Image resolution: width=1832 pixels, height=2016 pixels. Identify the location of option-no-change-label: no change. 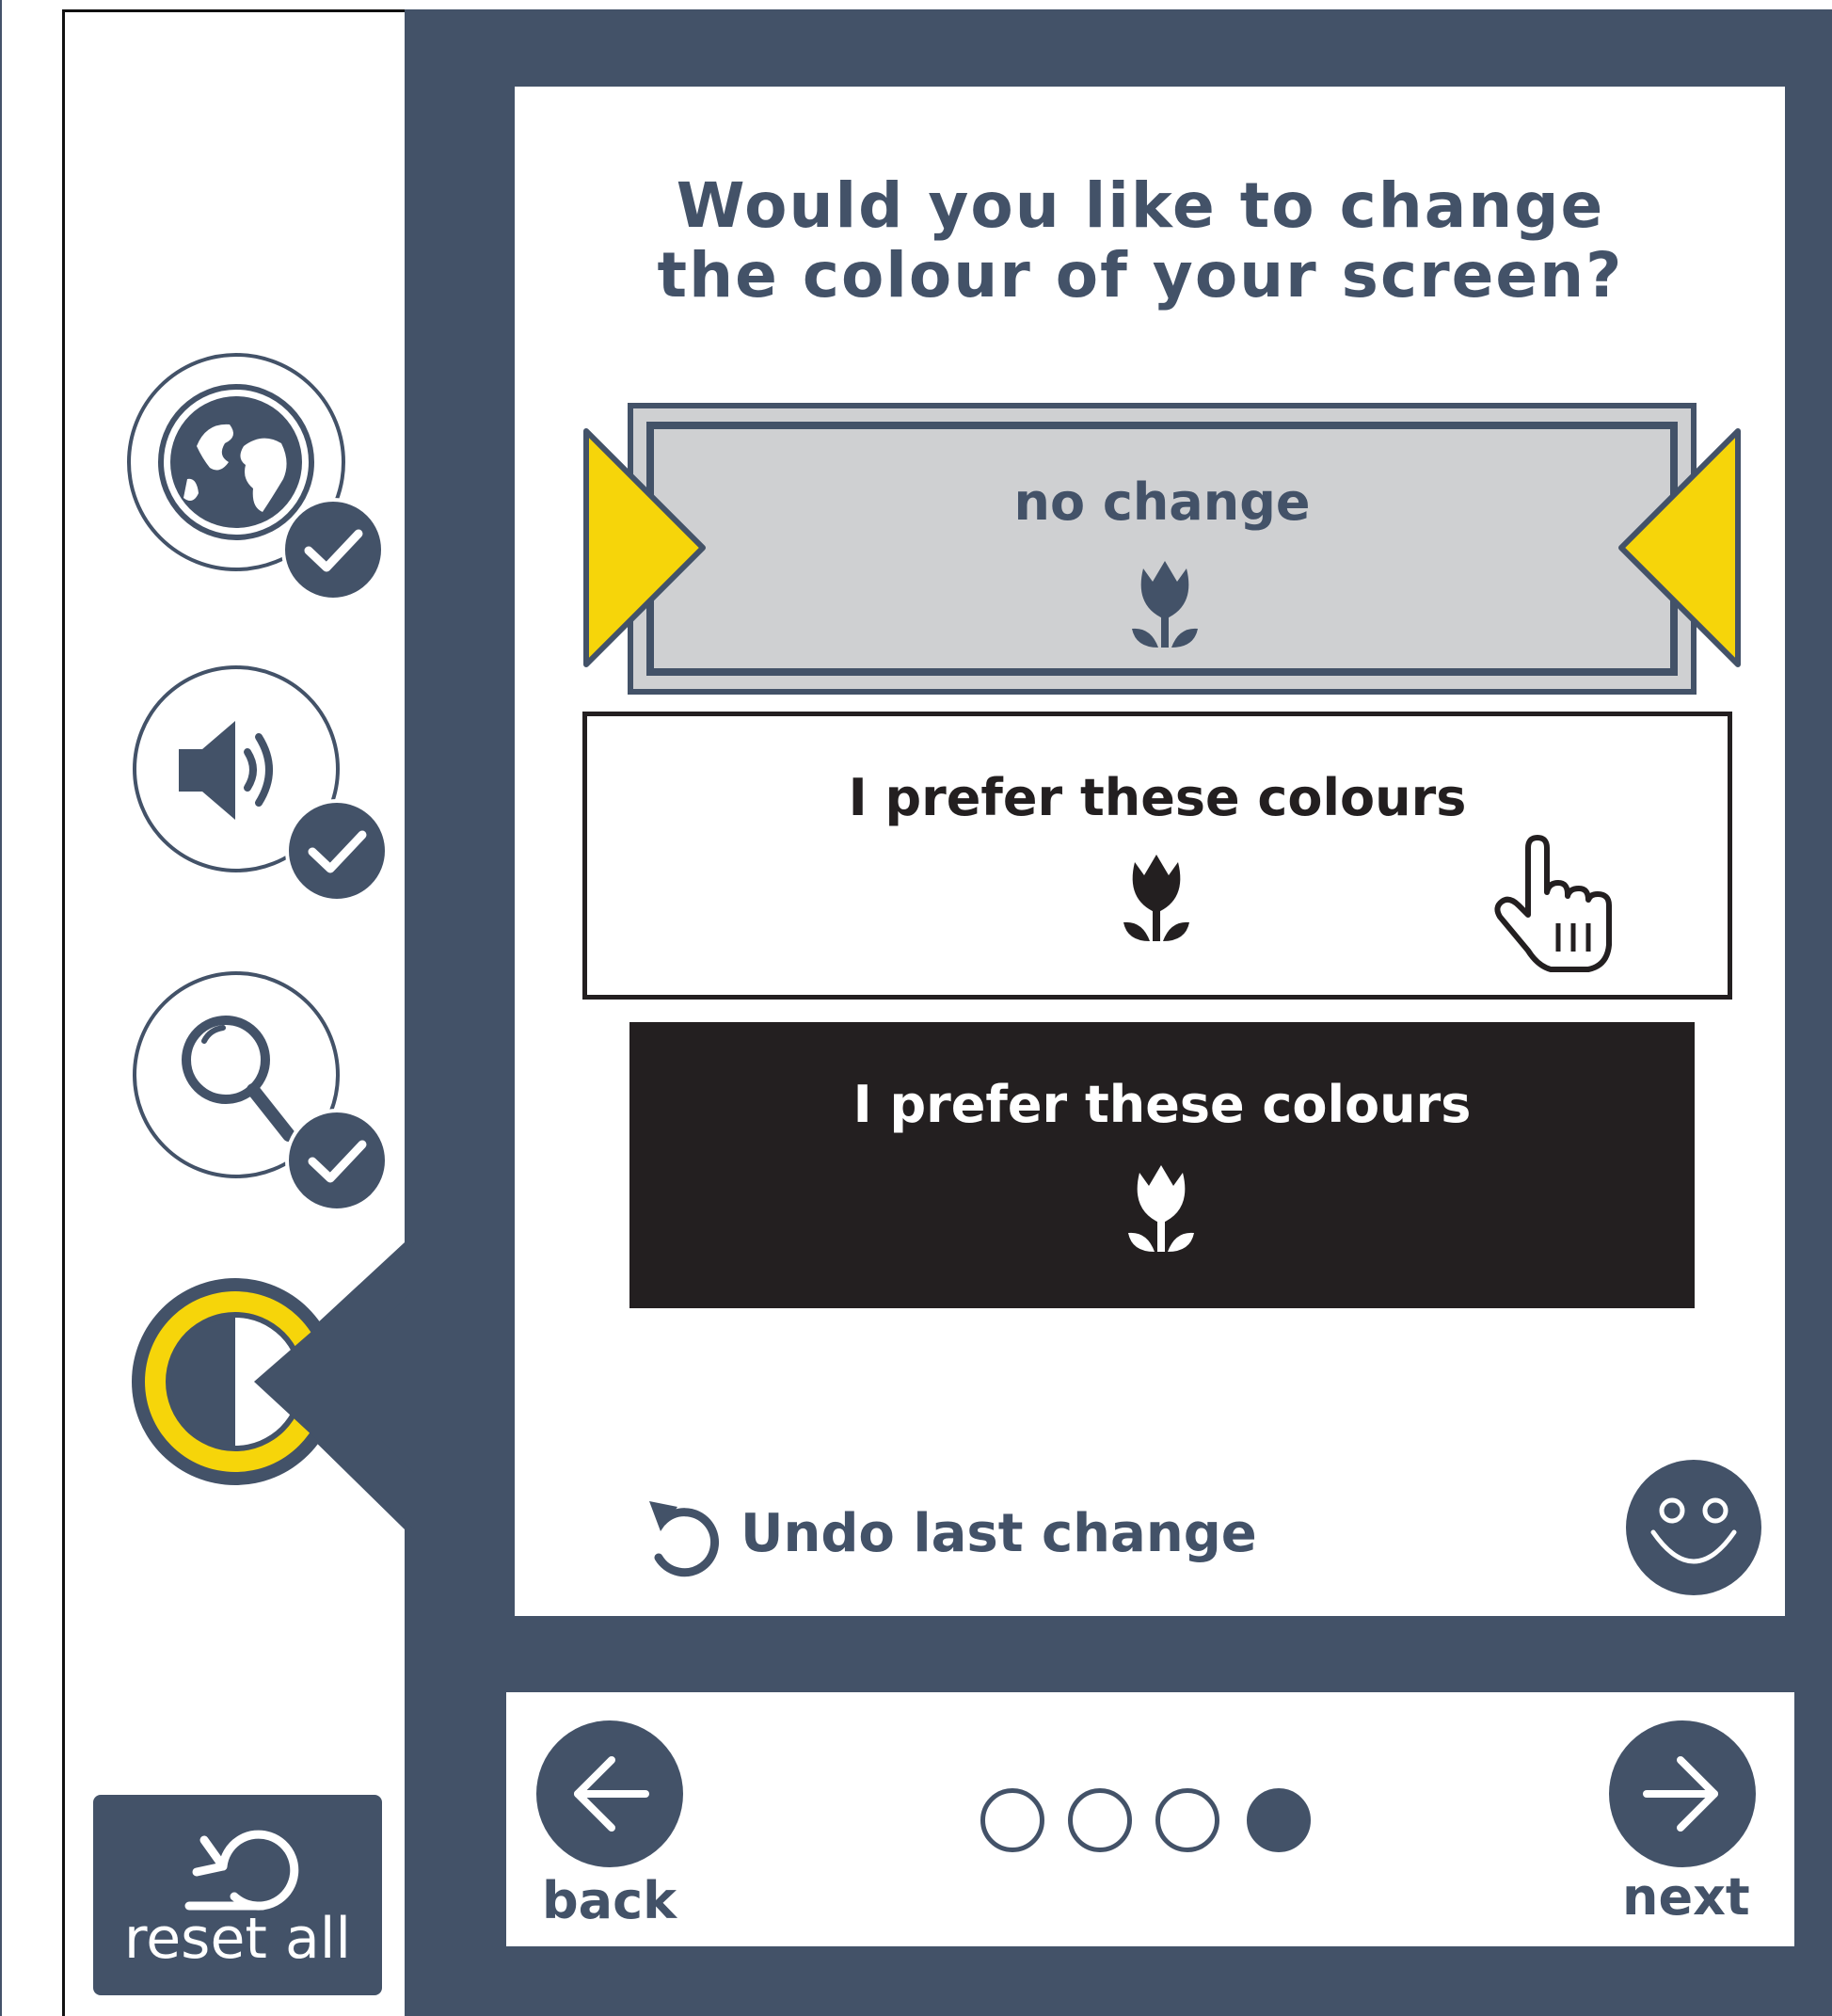
(1162, 502).